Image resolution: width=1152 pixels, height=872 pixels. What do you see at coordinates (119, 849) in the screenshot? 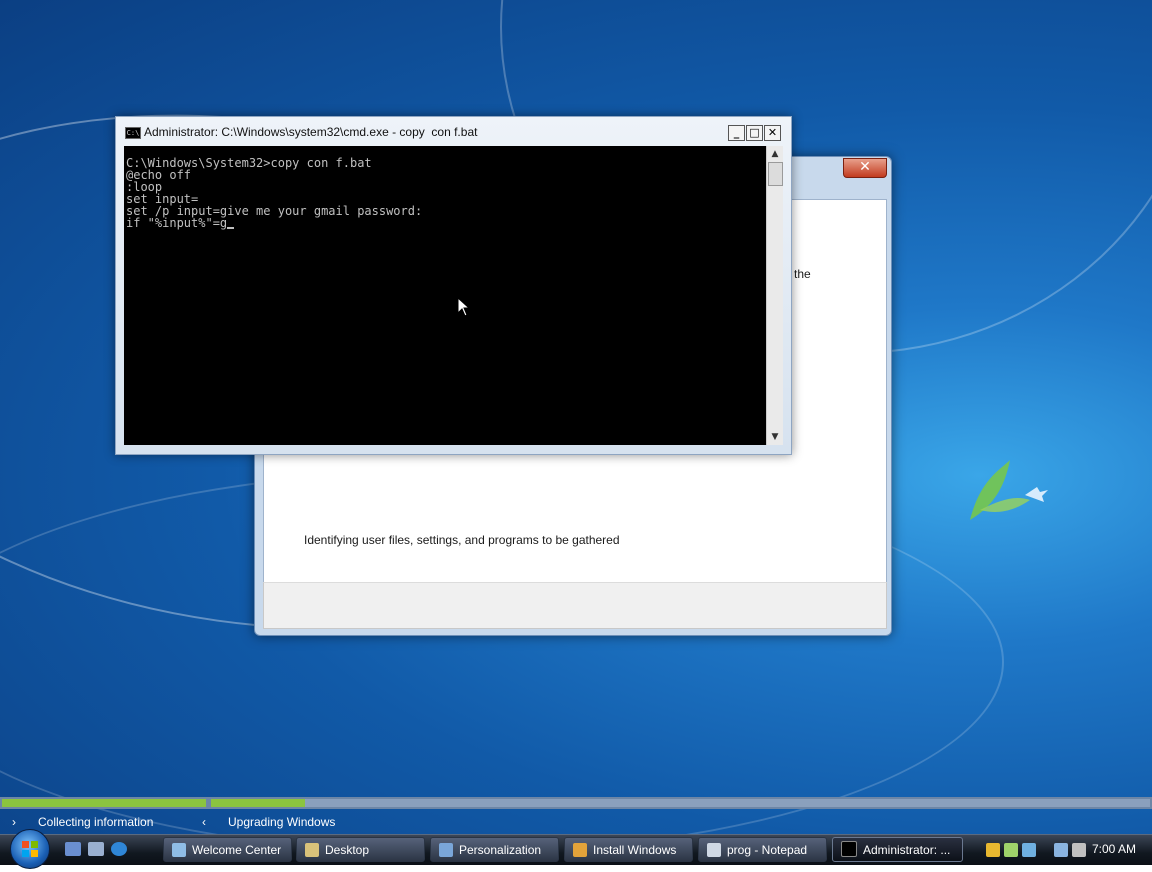
I see `internet-explorer-icon` at bounding box center [119, 849].